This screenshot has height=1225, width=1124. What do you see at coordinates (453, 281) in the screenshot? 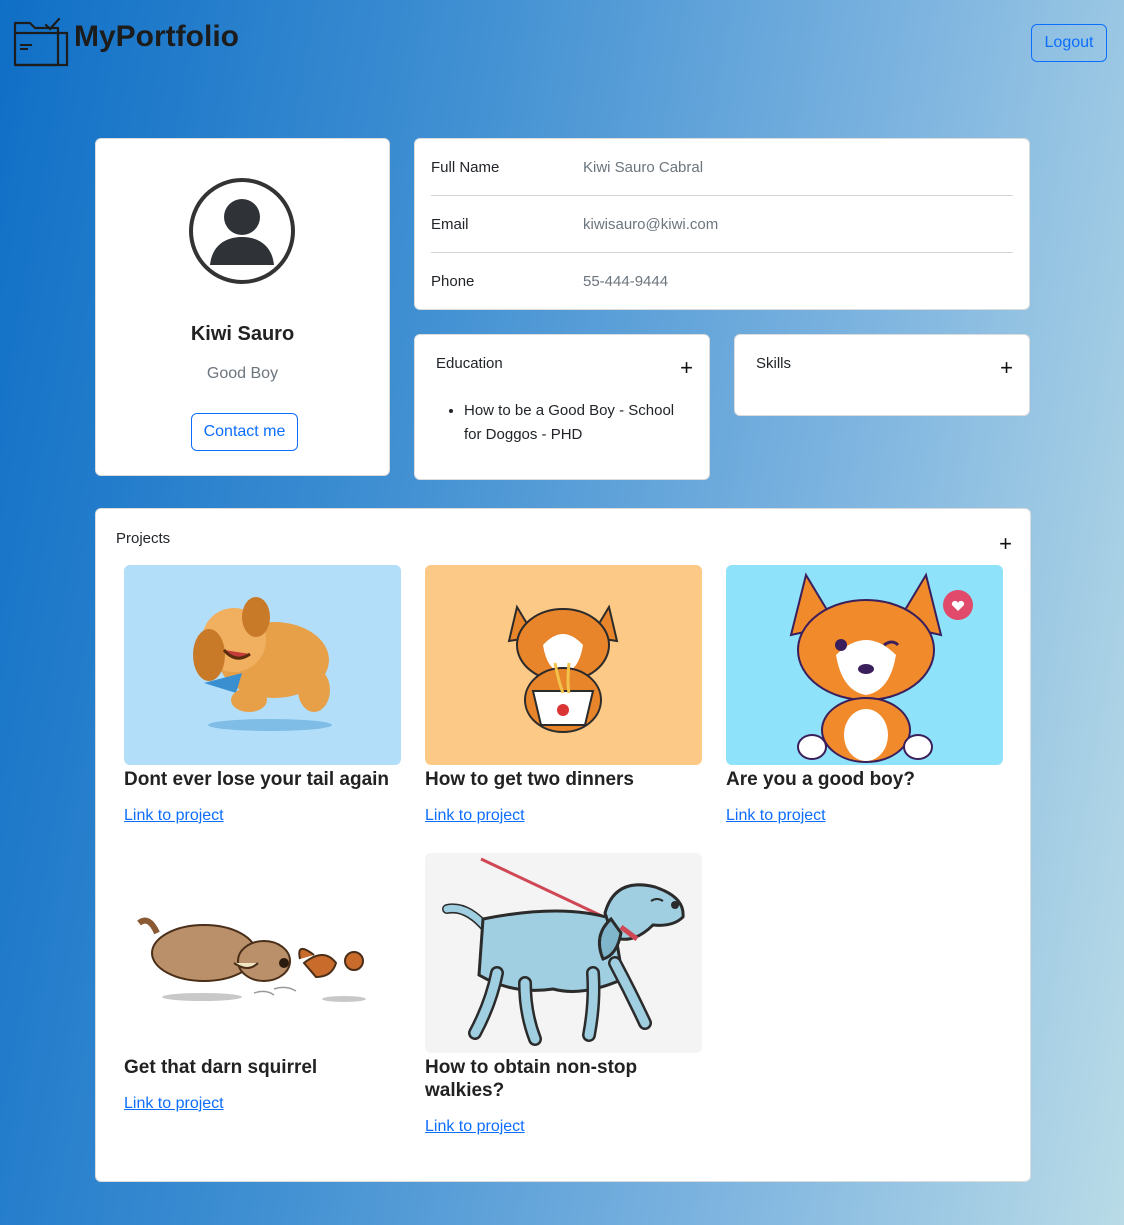
I see `phone-label: Phone` at bounding box center [453, 281].